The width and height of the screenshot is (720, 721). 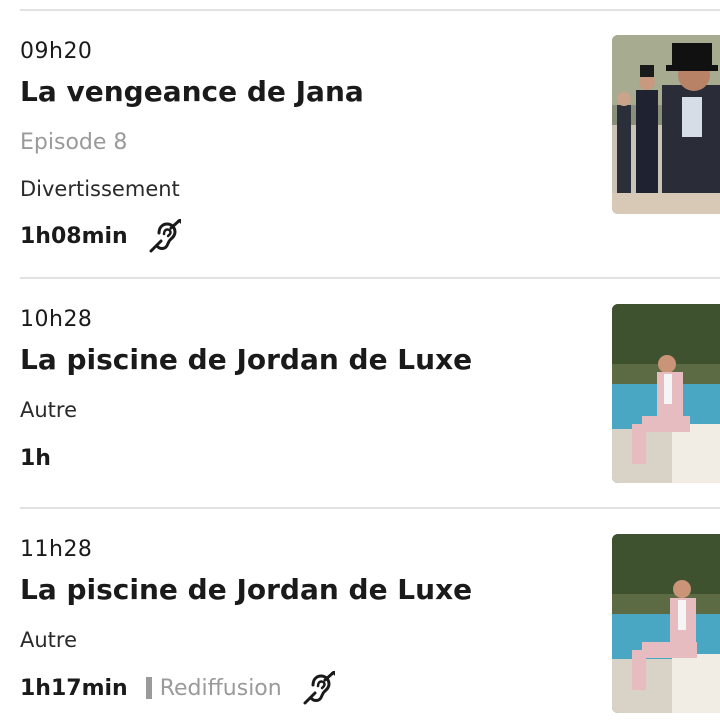 I want to click on separator-bar, so click(x=148, y=688).